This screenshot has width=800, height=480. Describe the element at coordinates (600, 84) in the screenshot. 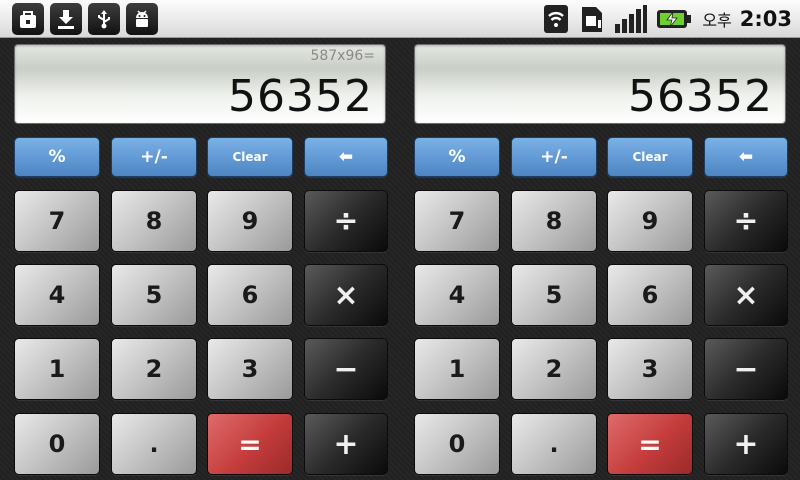

I see `calculator-display: 56352` at that location.